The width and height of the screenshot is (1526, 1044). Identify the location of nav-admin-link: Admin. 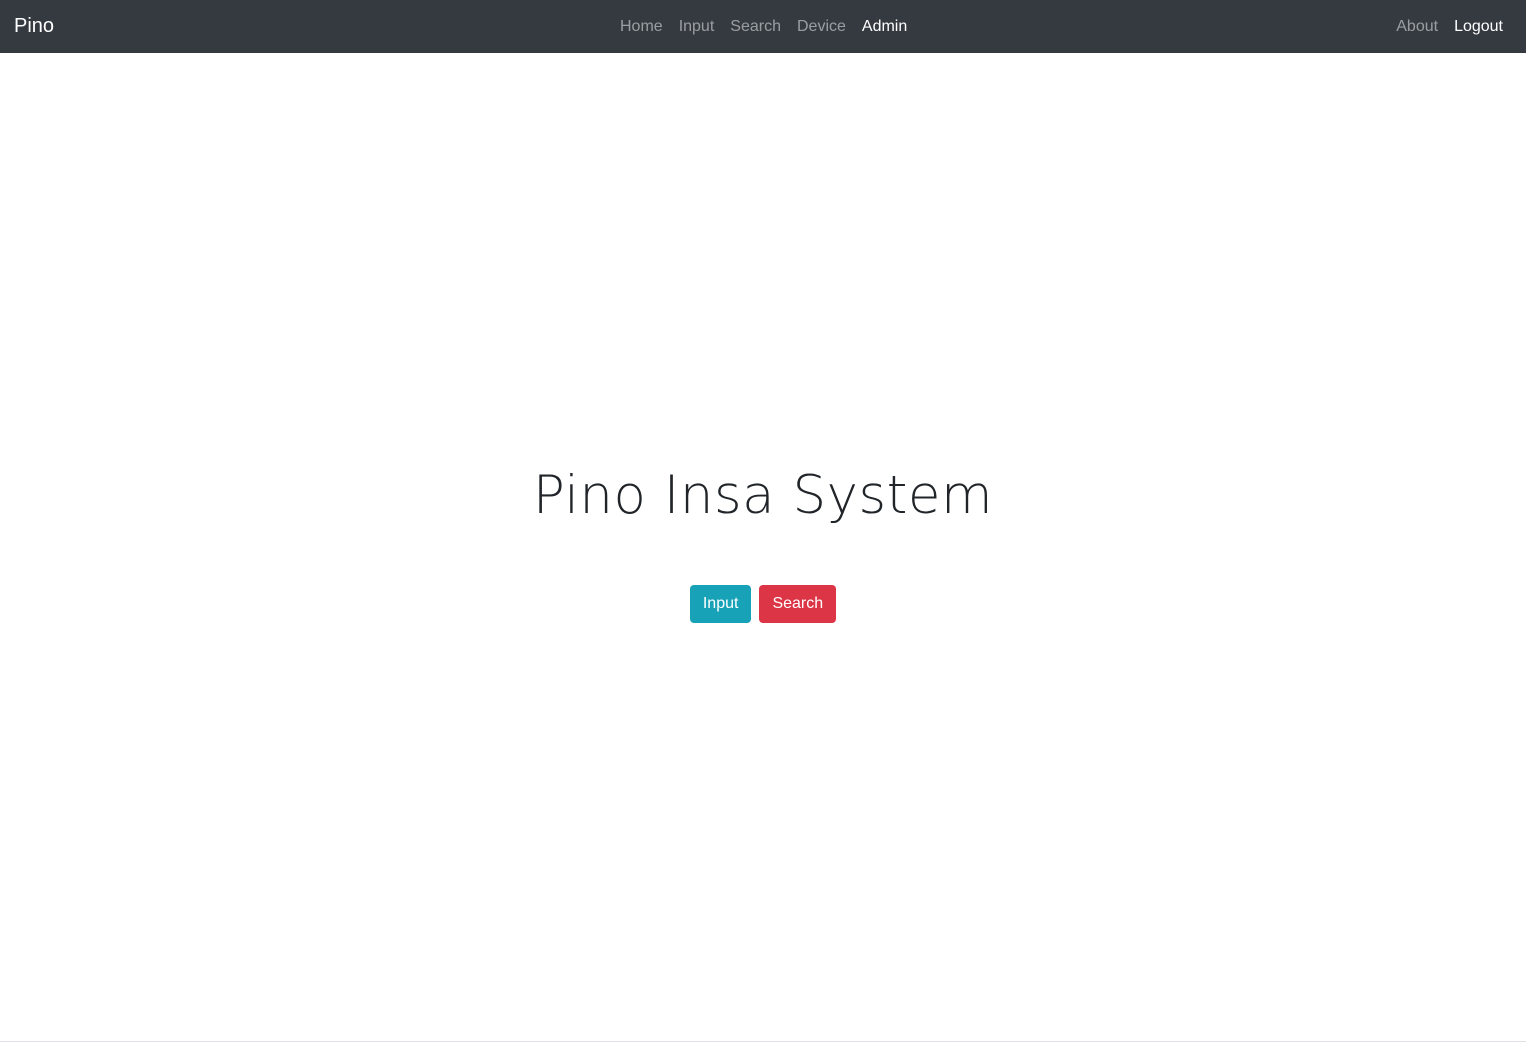
(884, 27).